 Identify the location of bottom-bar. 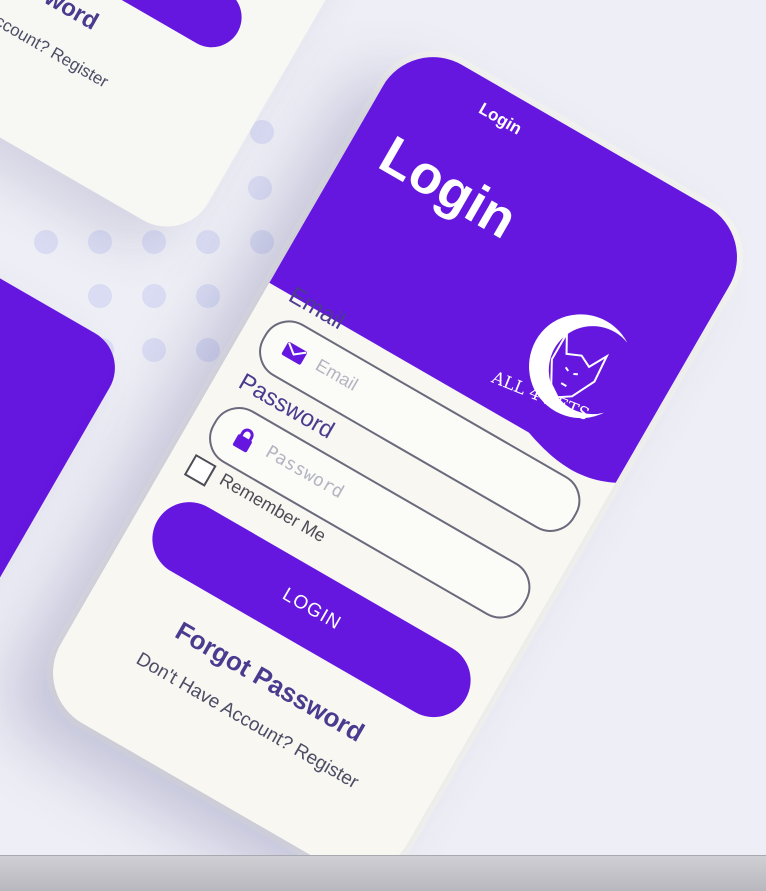
(383, 873).